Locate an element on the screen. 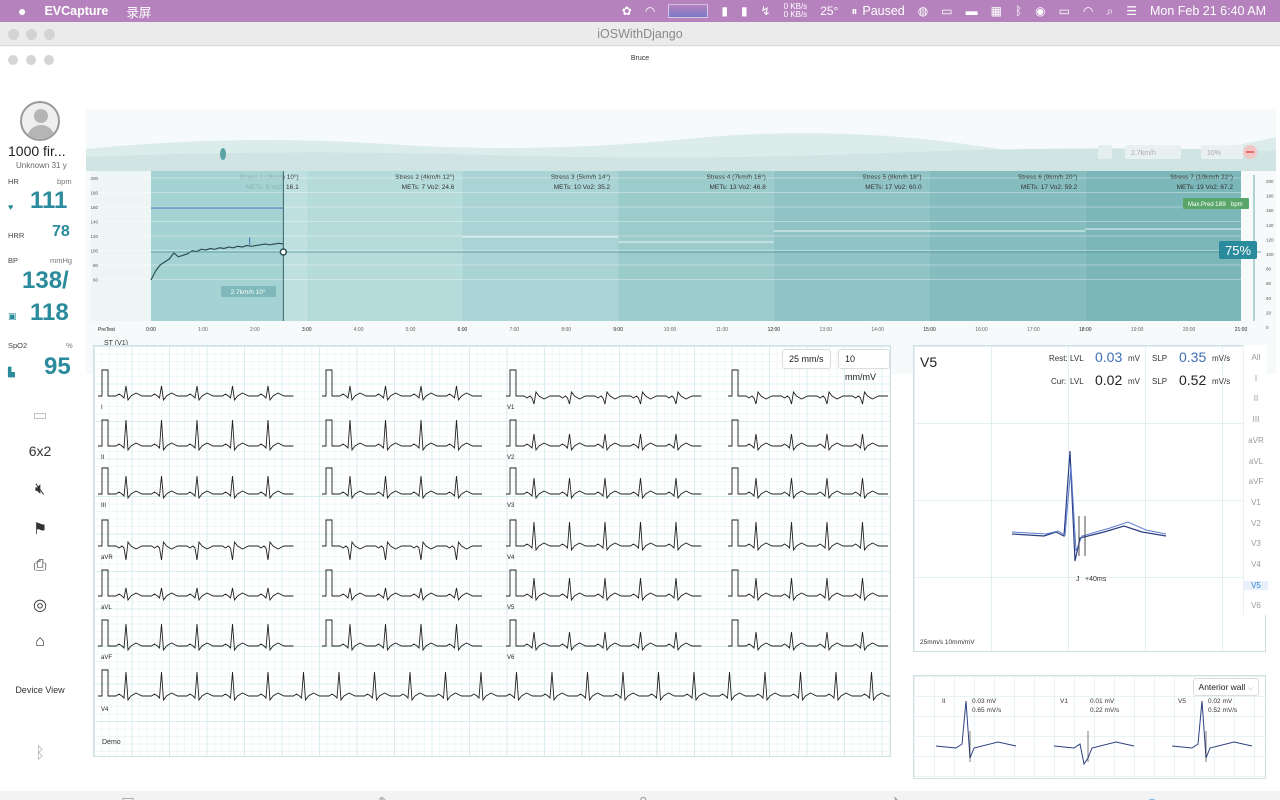 The image size is (1280, 800). stage-name: Stress 2 (4km/h 12°) is located at coordinates (424, 177).